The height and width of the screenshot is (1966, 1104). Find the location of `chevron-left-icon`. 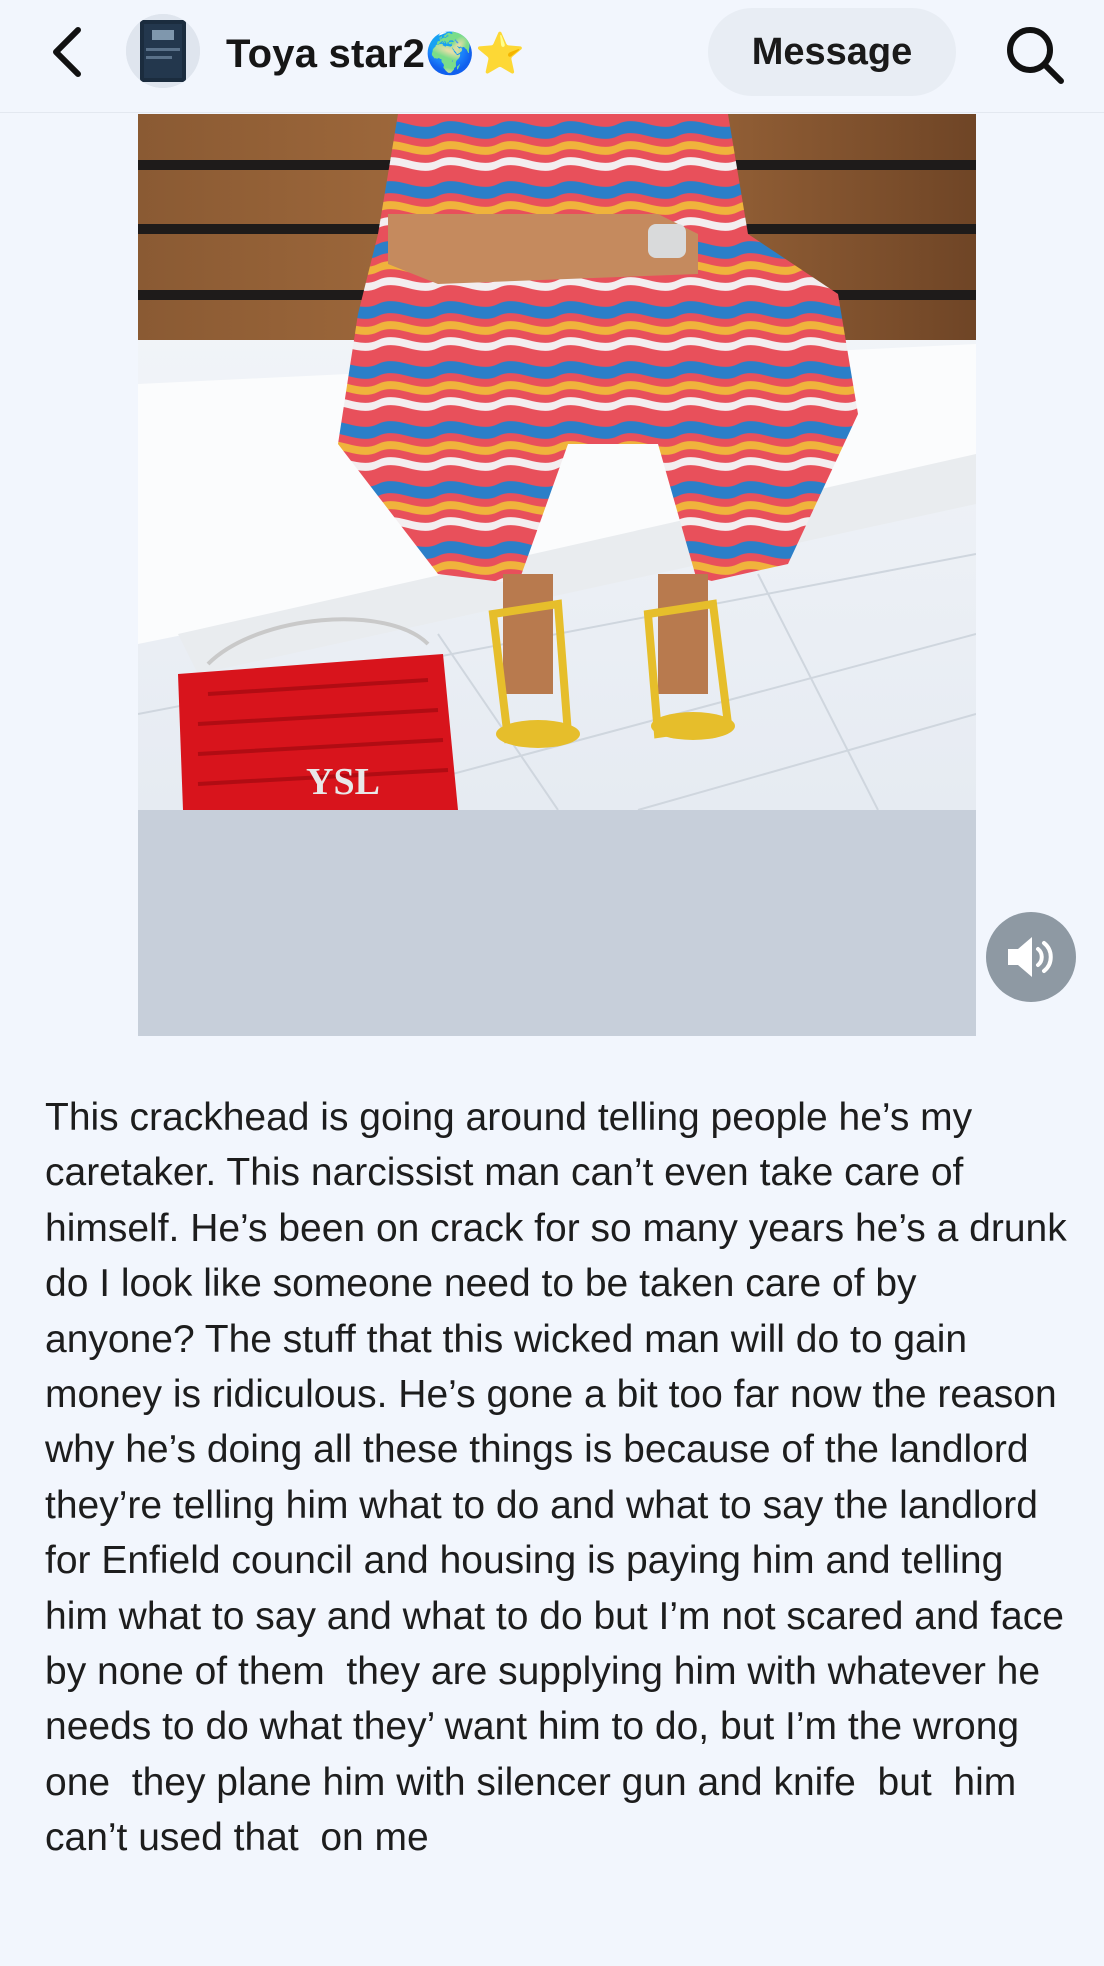

chevron-left-icon is located at coordinates (67, 52).